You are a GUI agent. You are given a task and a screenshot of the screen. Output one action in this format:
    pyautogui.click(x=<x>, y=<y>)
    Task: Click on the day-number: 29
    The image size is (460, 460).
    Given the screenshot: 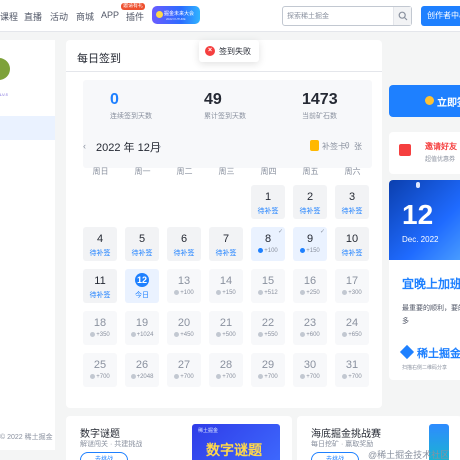 What is the action you would take?
    pyautogui.click(x=268, y=365)
    